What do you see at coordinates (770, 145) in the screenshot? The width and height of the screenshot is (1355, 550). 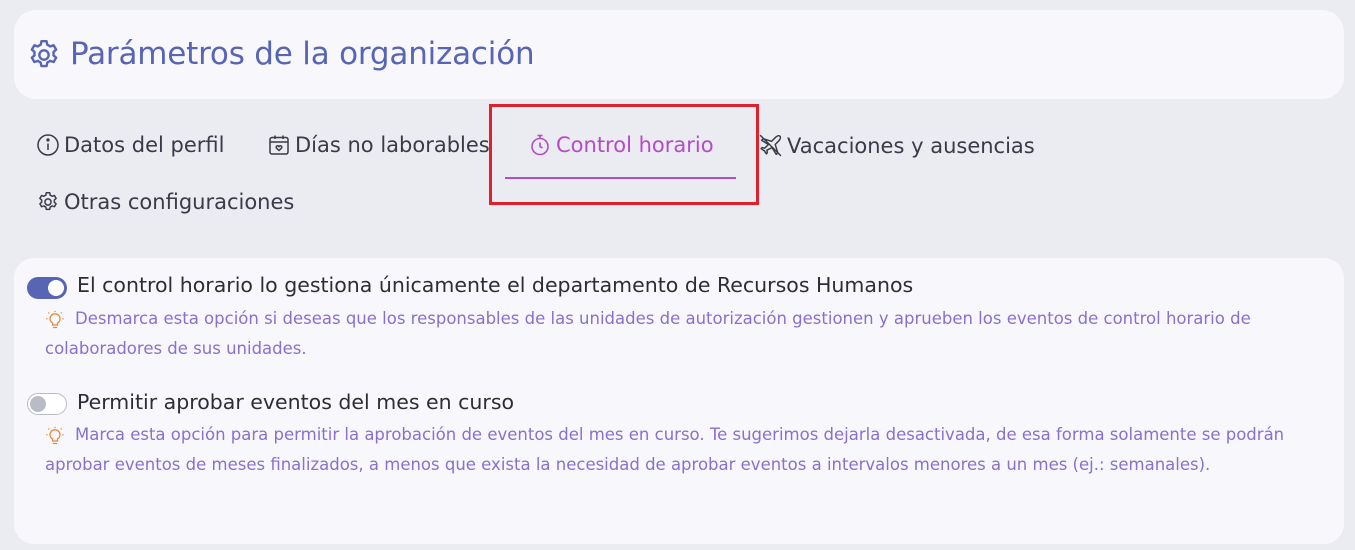 I see `airplane-icon` at bounding box center [770, 145].